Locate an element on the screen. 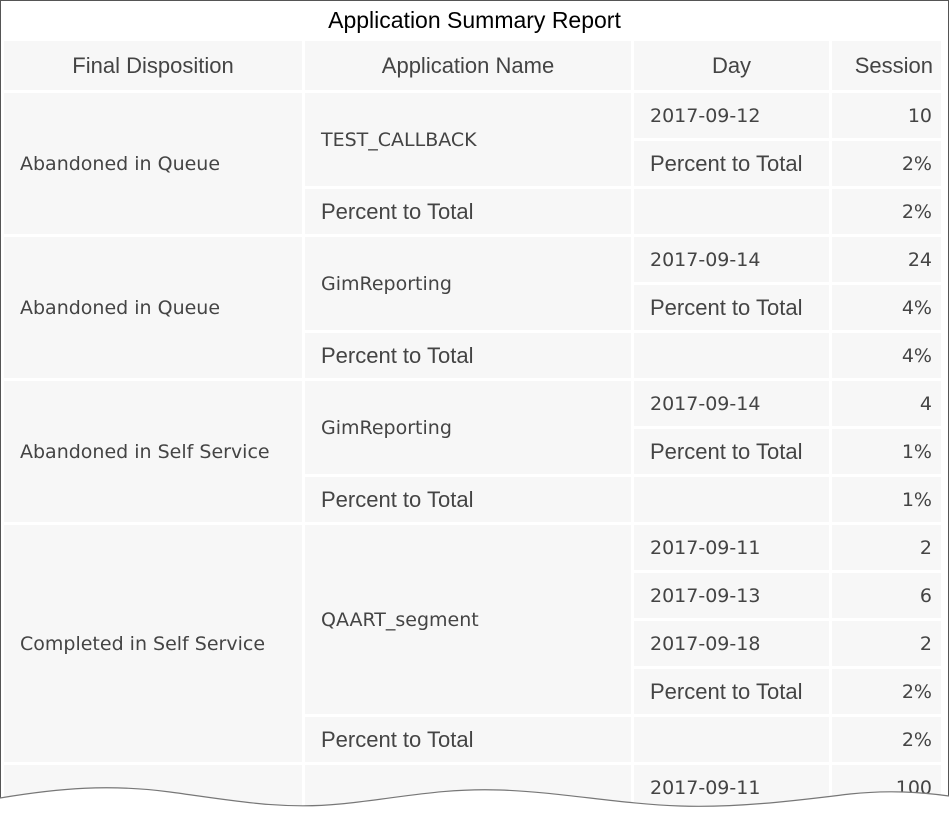  report-title: Application Summary Report is located at coordinates (474, 20).